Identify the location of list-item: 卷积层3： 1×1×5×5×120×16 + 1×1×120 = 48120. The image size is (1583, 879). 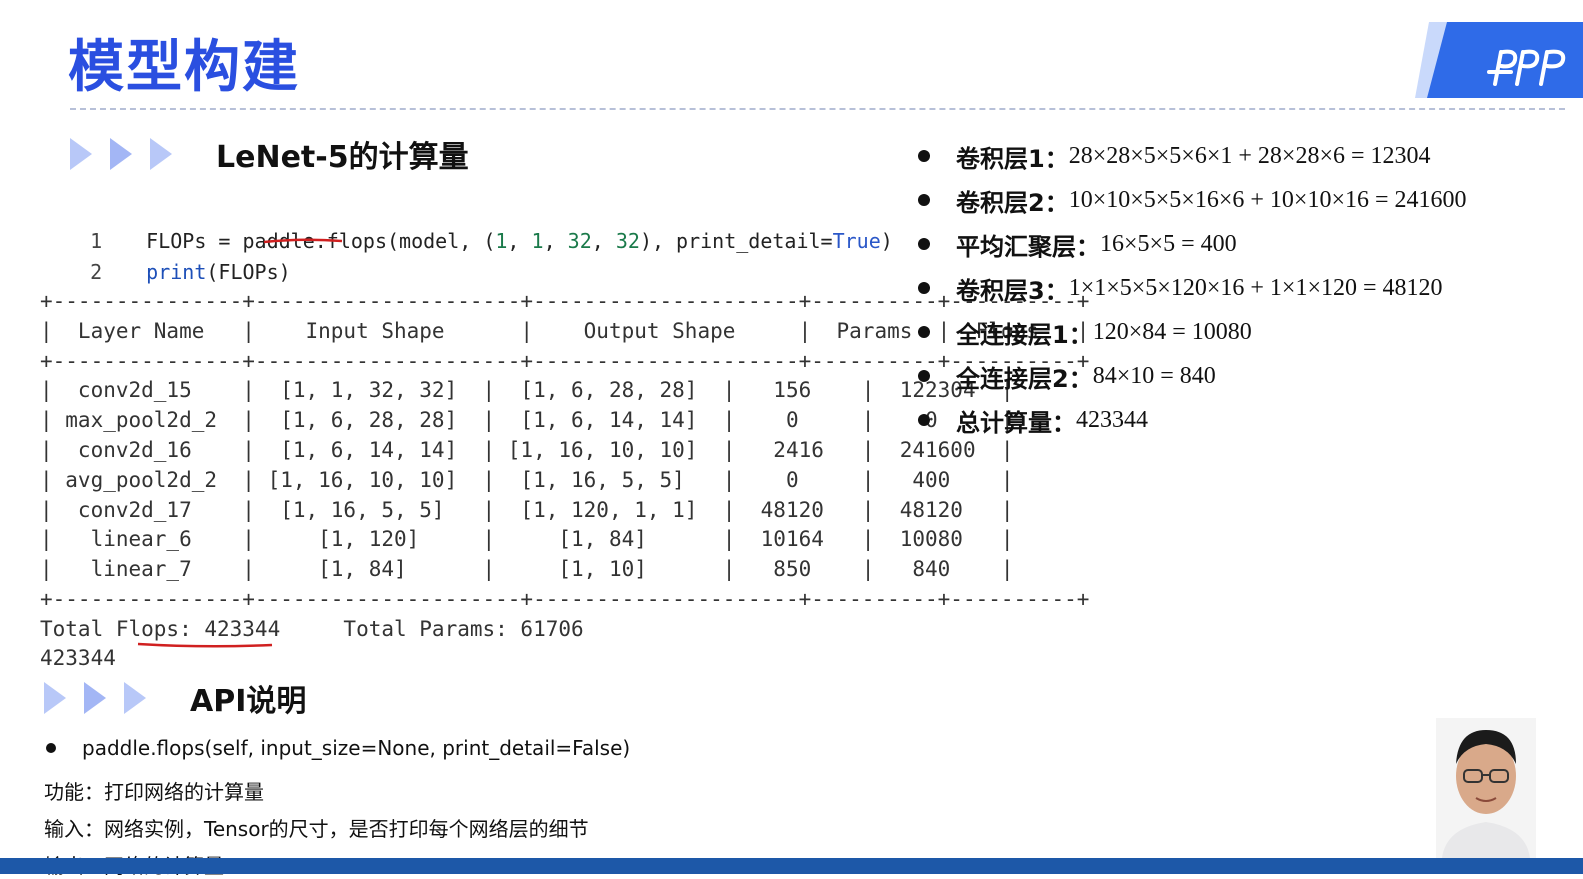
(1192, 288).